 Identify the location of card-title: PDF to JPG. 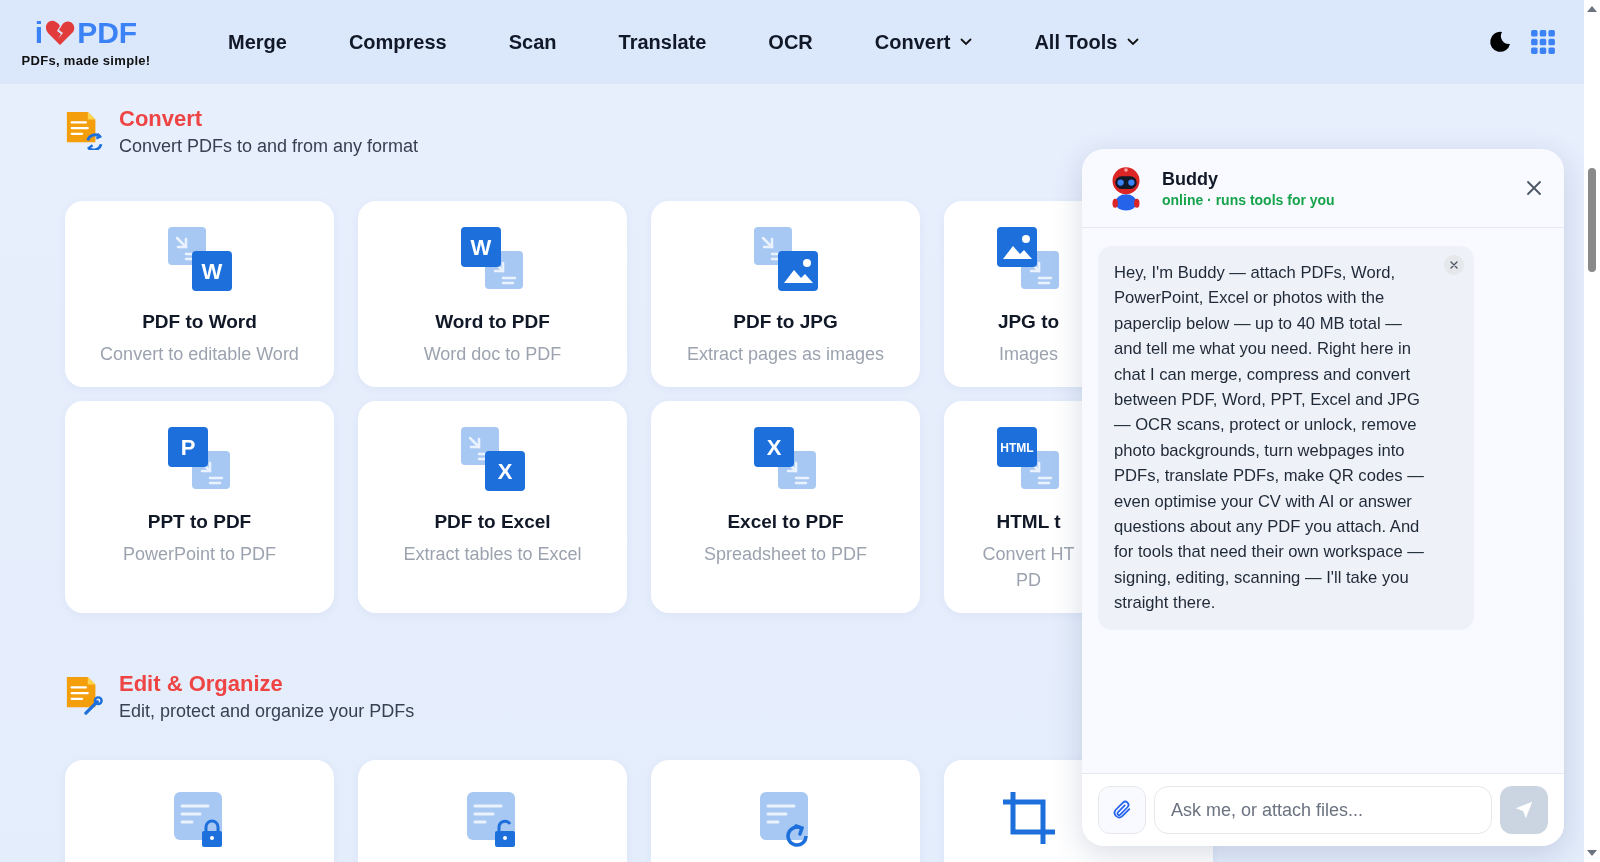
(785, 322).